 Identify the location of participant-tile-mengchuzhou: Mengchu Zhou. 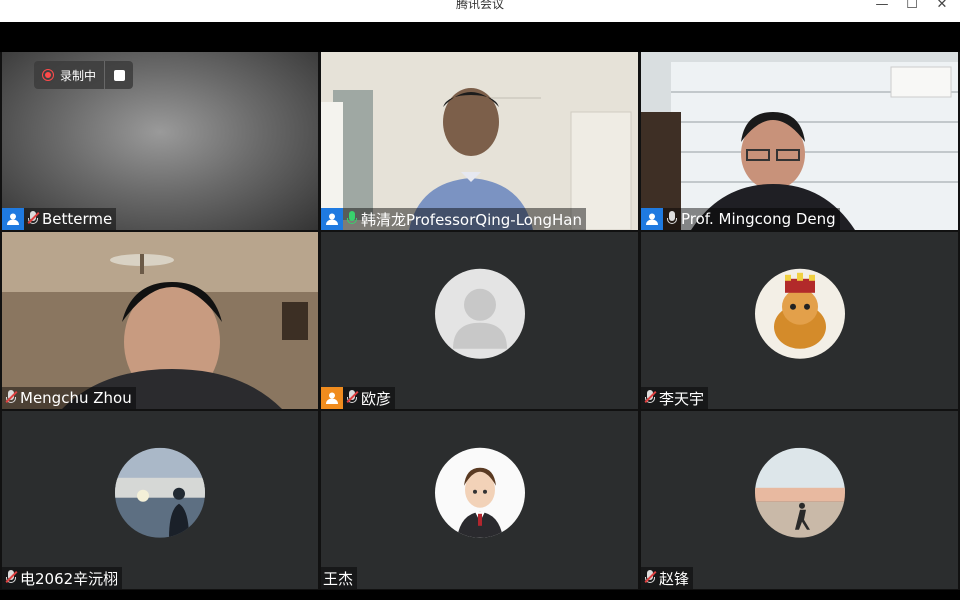
(160, 320).